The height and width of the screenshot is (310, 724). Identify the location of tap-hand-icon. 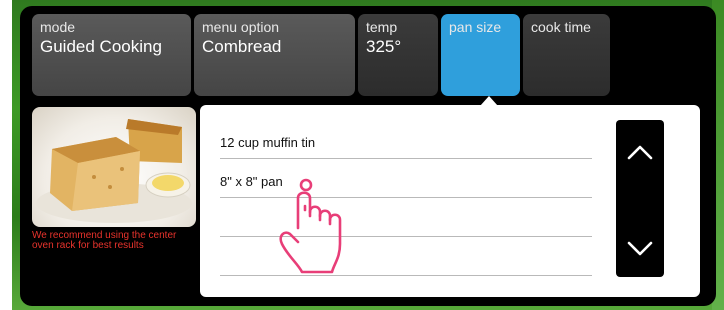
(310, 226).